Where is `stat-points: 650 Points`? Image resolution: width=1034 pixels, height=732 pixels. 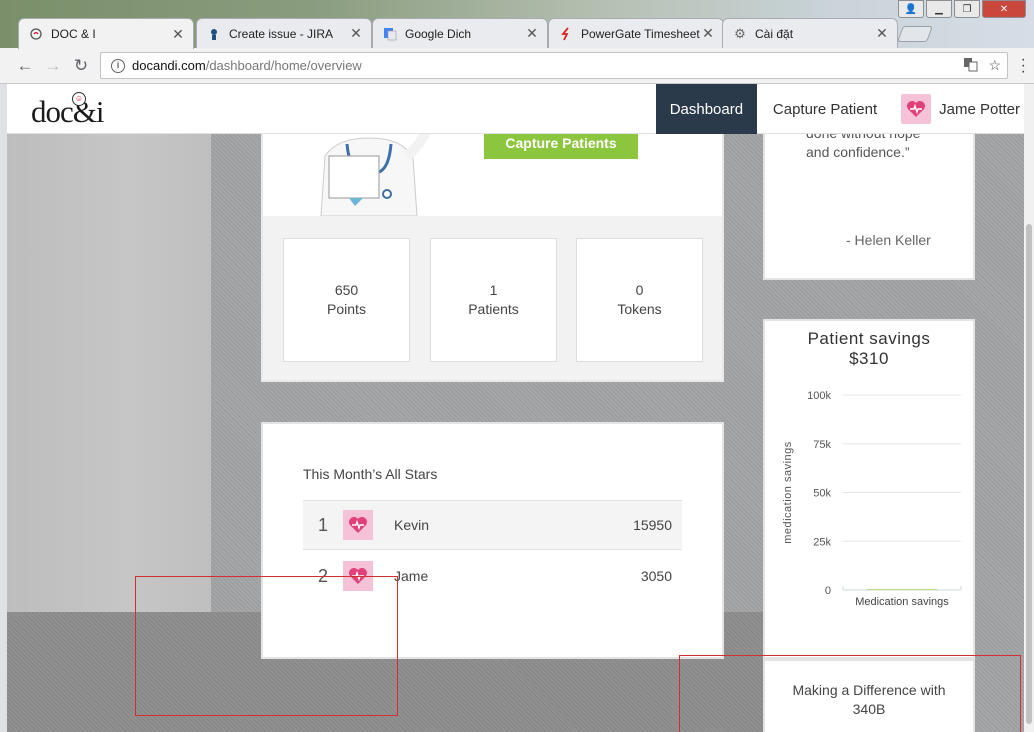 stat-points: 650 Points is located at coordinates (346, 300).